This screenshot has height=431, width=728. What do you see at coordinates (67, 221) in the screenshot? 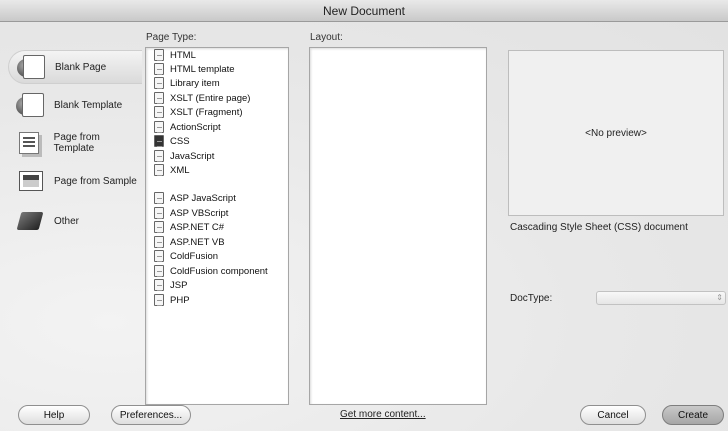
I see `category-label: Other` at bounding box center [67, 221].